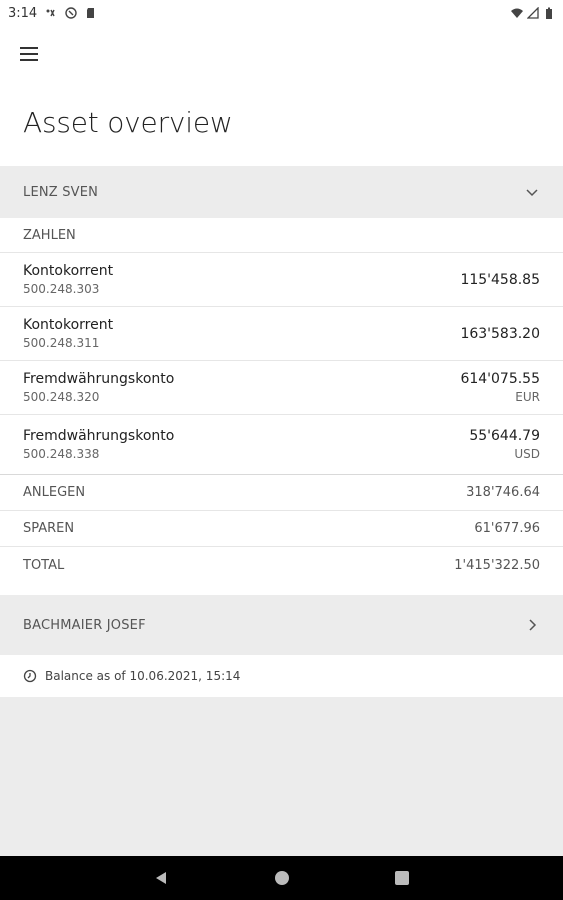  What do you see at coordinates (503, 492) in the screenshot?
I see `summary-value: 318'746.64` at bounding box center [503, 492].